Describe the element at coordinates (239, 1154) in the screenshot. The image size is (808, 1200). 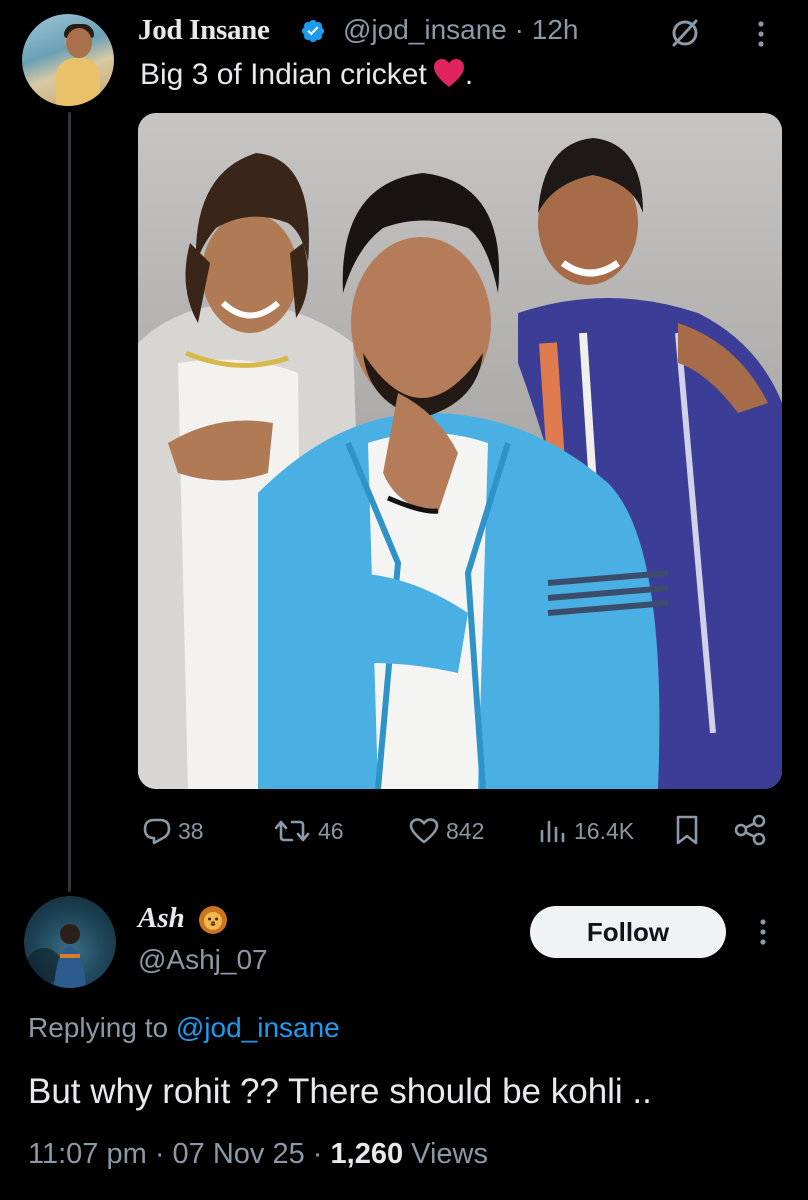
I see `reply-date: 07 Nov 25` at that location.